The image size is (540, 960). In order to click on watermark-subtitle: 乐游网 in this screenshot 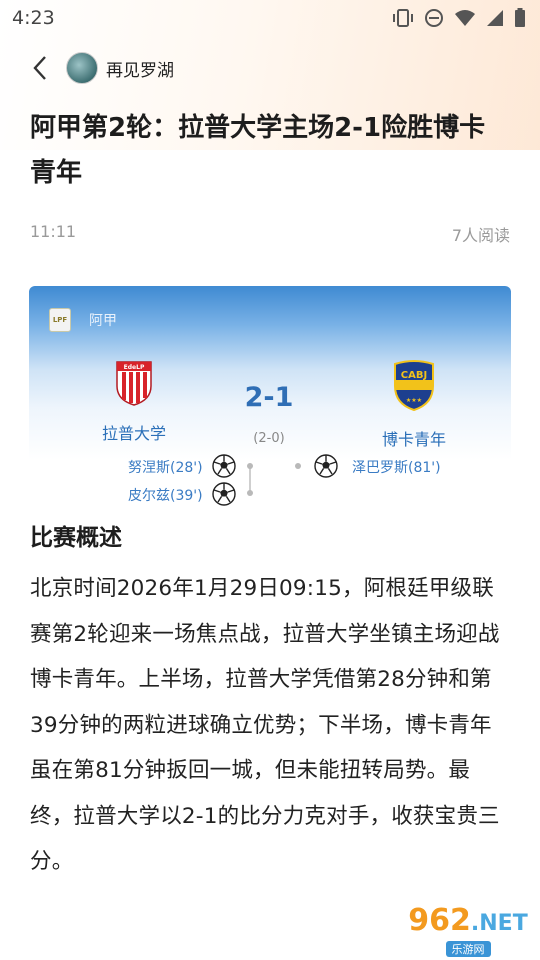, I will do `click(468, 948)`.